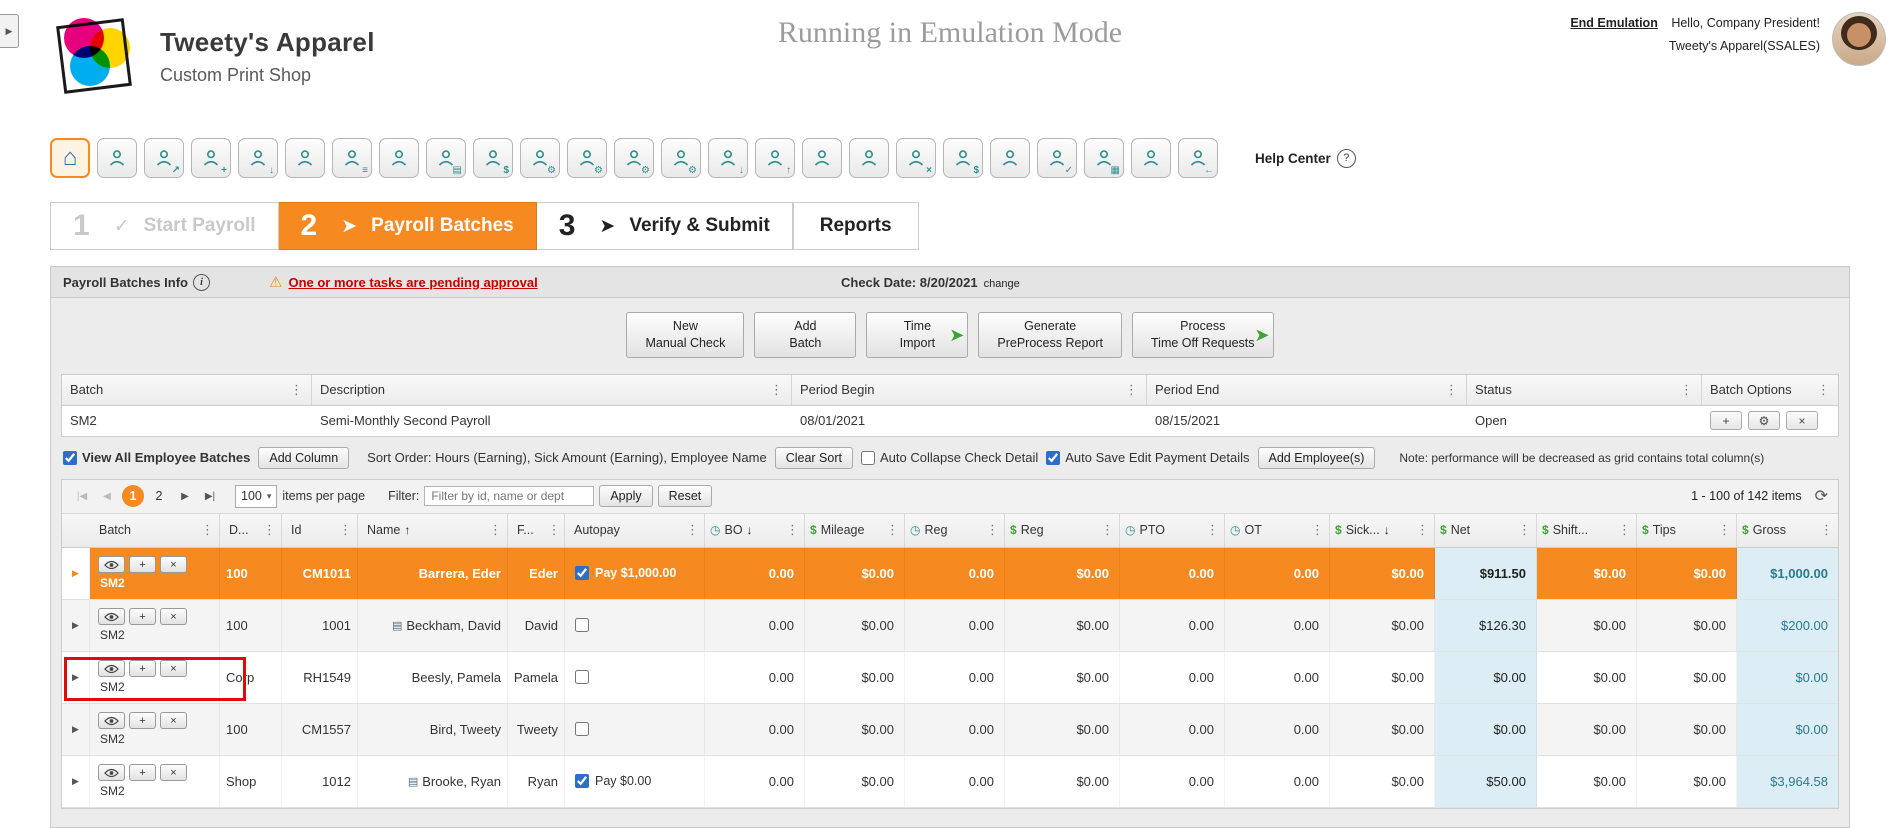  I want to click on employee-name-cell: Beesly, Pamela, so click(433, 677).